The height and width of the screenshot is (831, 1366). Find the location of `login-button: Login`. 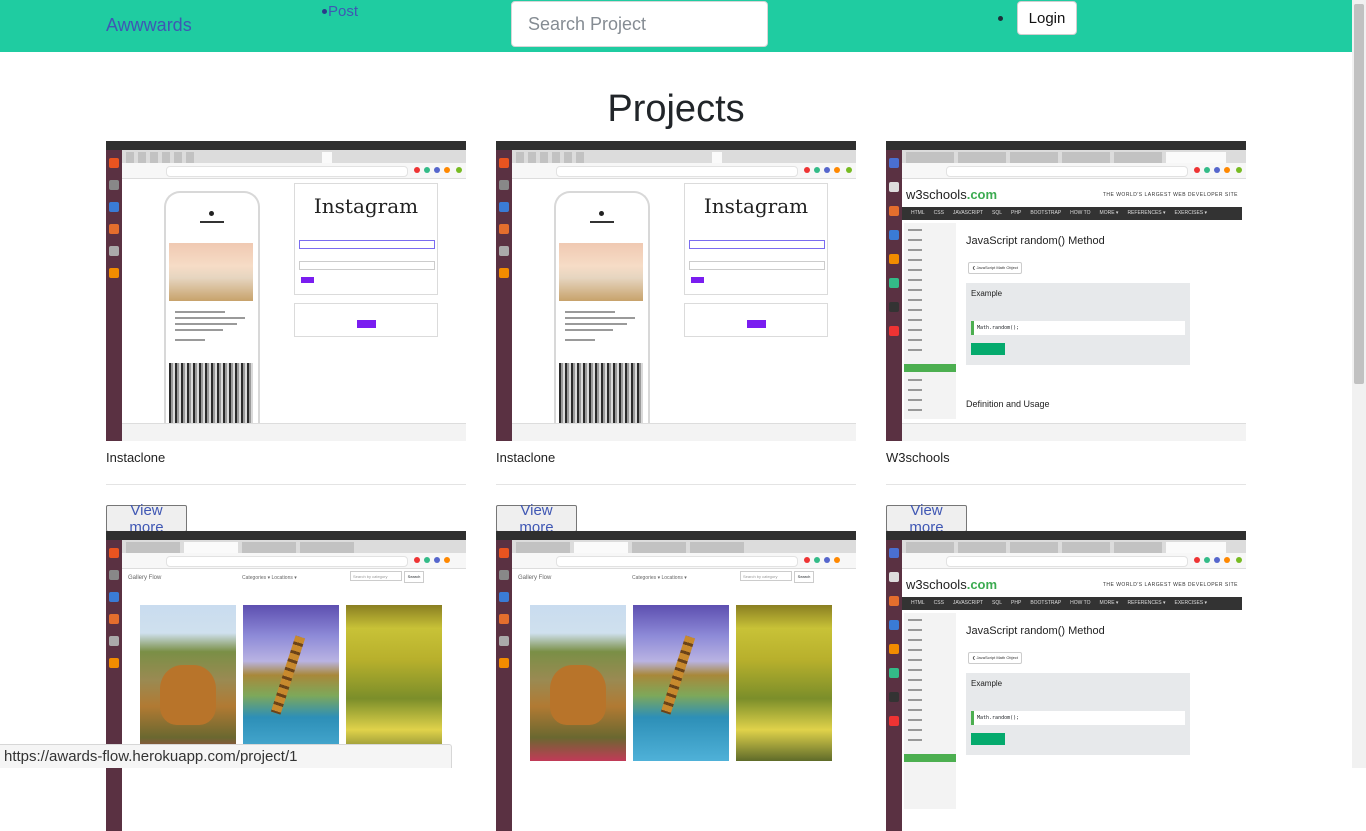

login-button: Login is located at coordinates (1047, 18).